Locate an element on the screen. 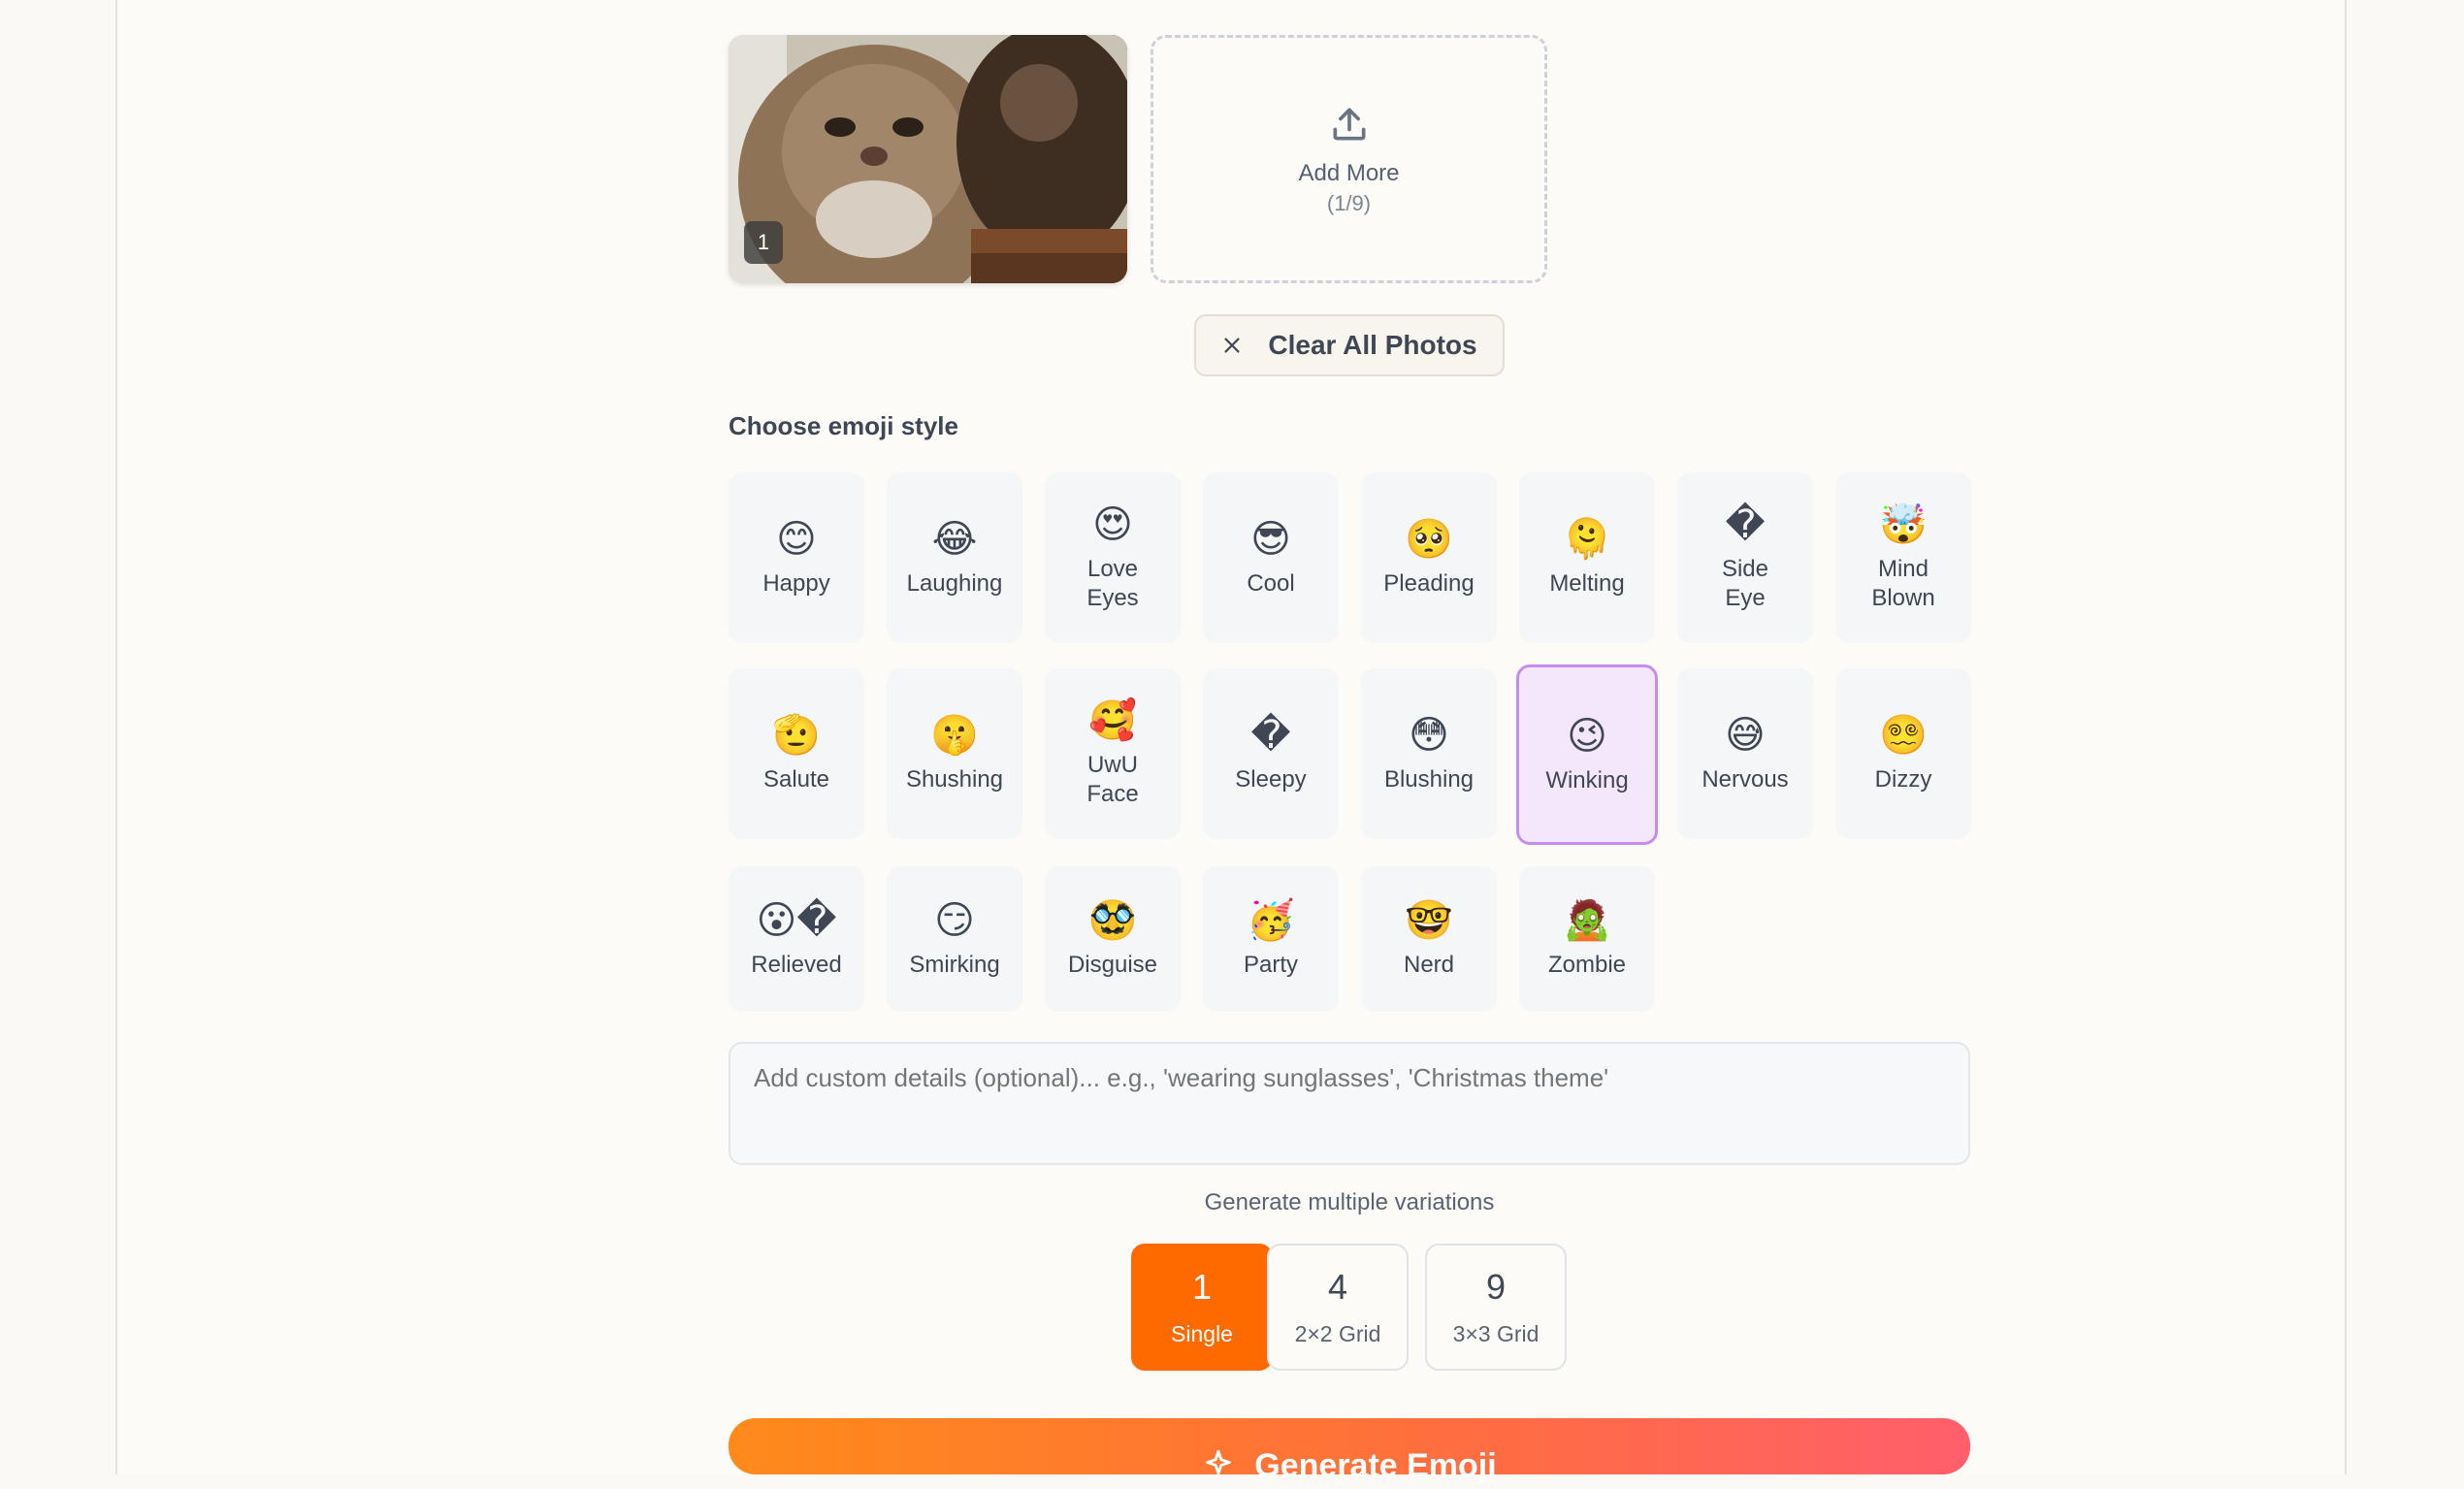  style-label: Happy is located at coordinates (796, 583).